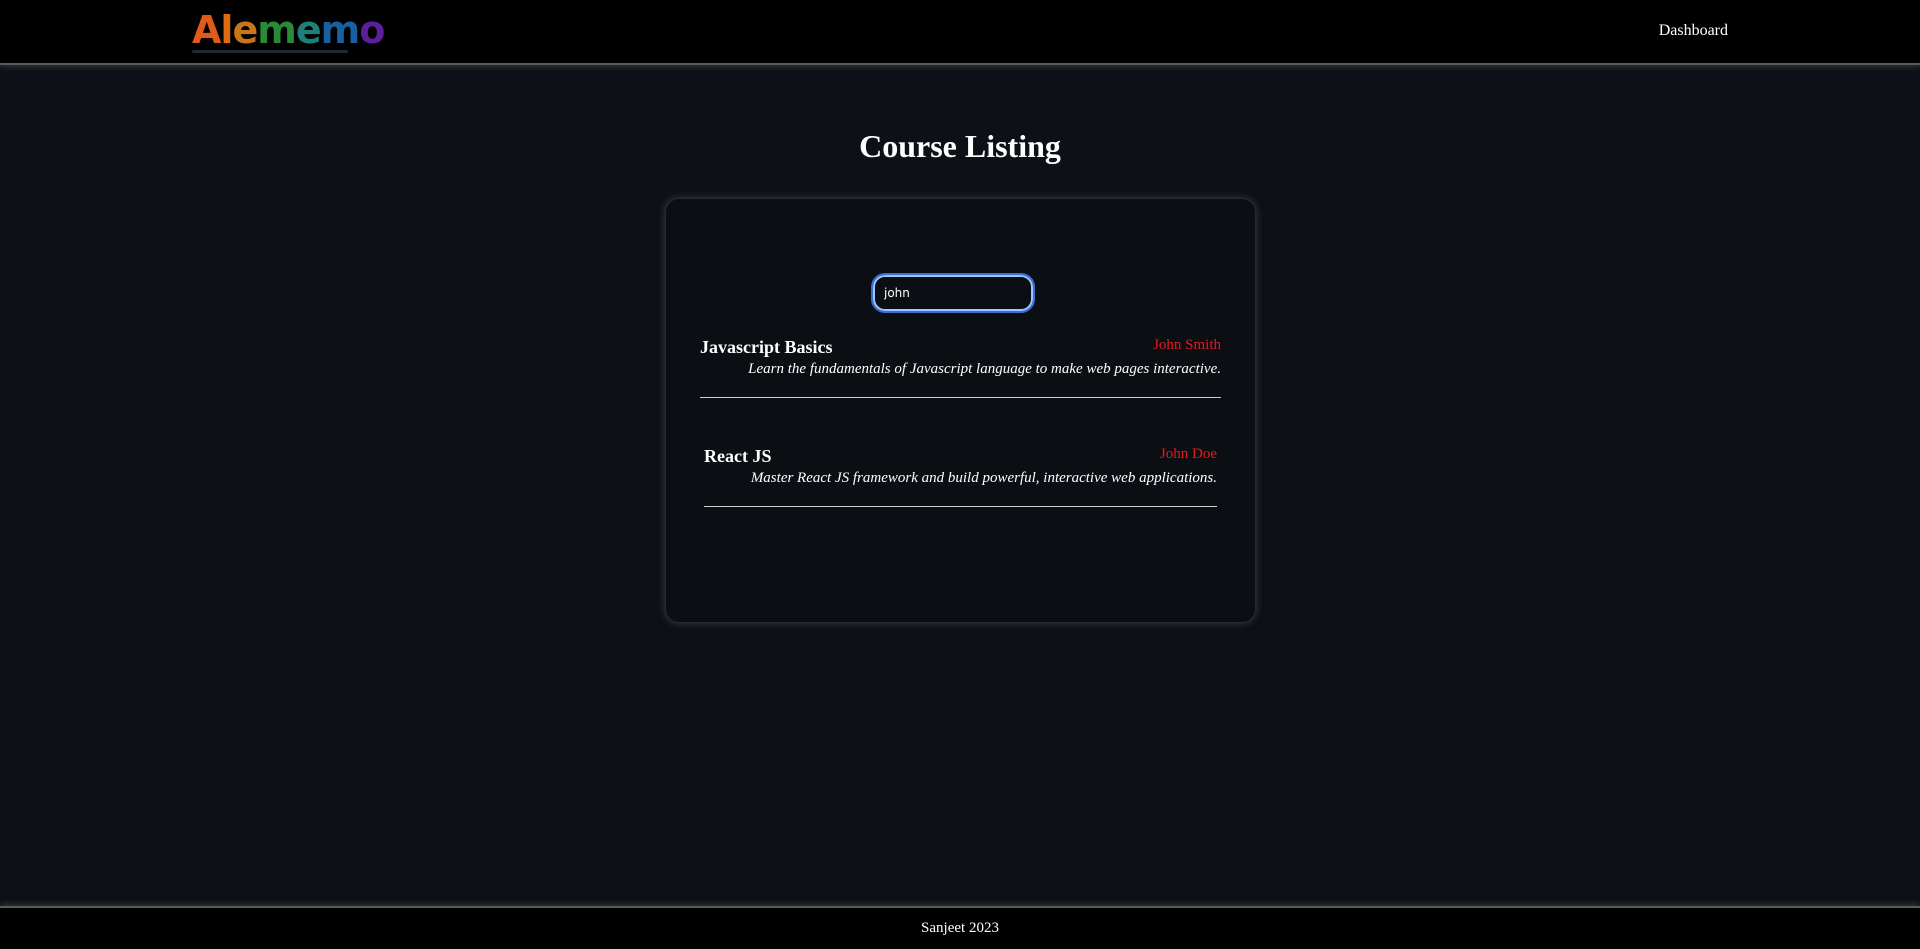 The height and width of the screenshot is (949, 1920). Describe the element at coordinates (766, 347) in the screenshot. I see `course-title: Javascript Basics` at that location.